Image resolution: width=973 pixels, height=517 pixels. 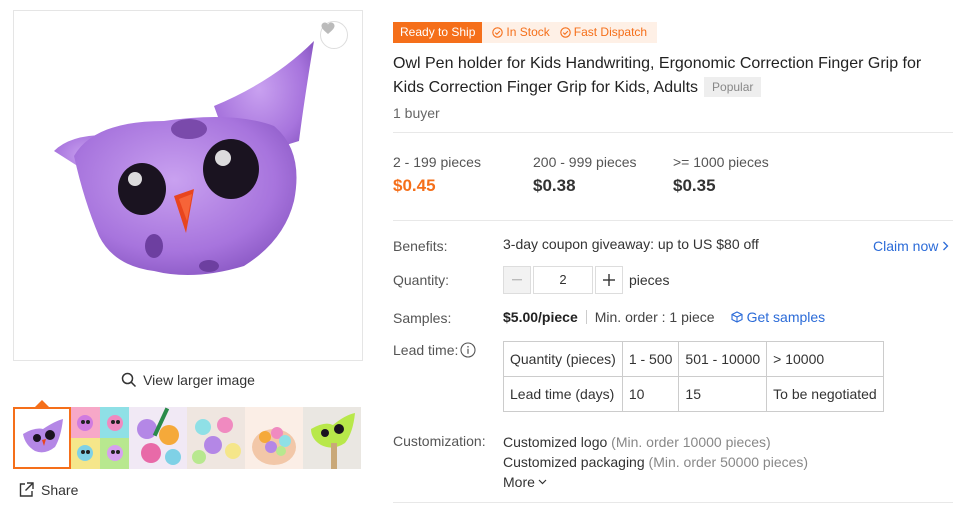 What do you see at coordinates (654, 317) in the screenshot?
I see `sample-min-order: Min. order : 1 piece` at bounding box center [654, 317].